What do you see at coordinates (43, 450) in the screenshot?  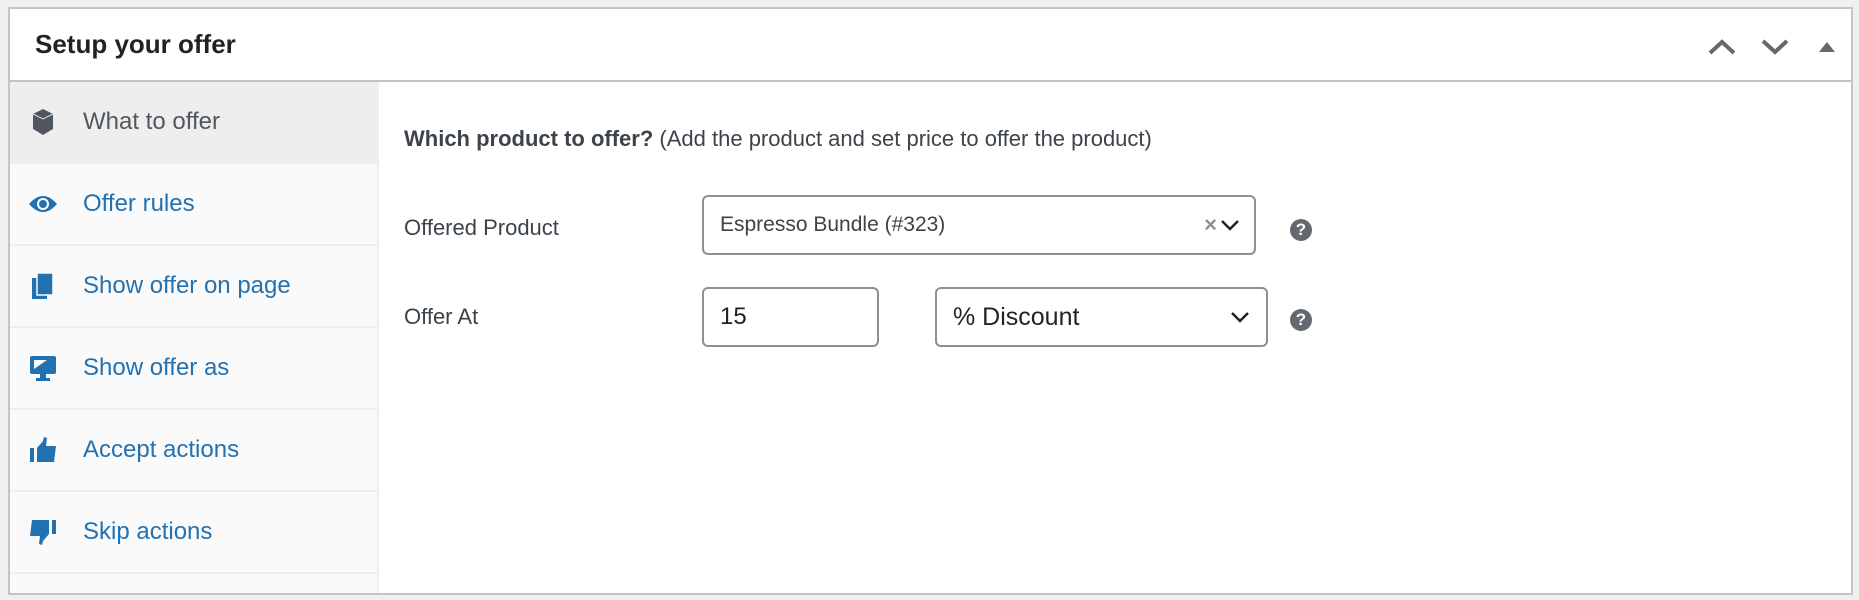 I see `thumbs-up-icon` at bounding box center [43, 450].